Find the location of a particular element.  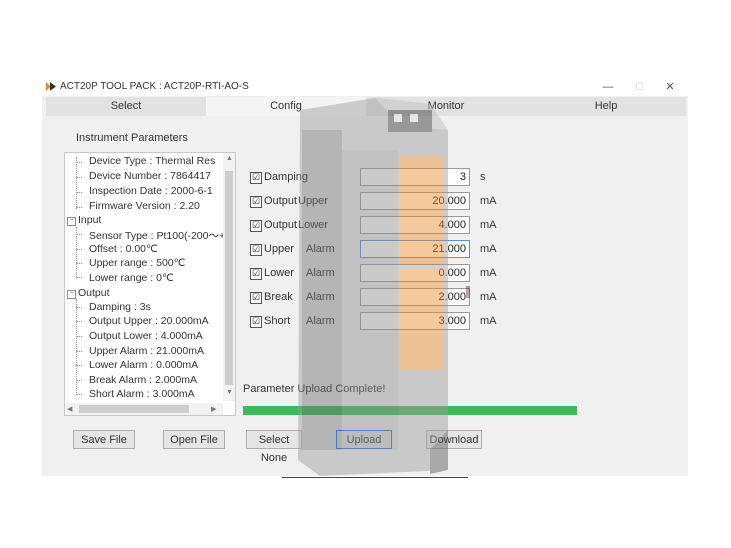

output-lower-input: 4.000 is located at coordinates (415, 225).